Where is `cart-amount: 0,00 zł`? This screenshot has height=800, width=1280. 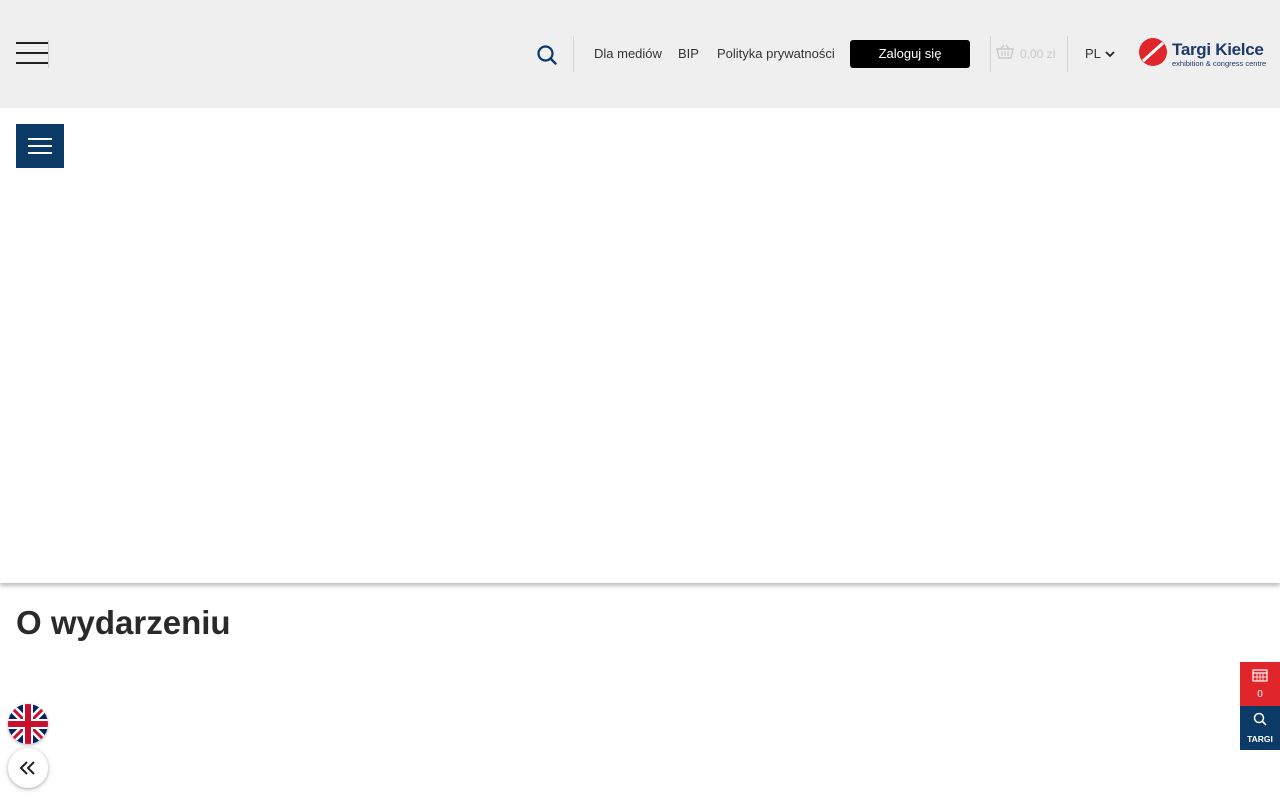
cart-amount: 0,00 zł is located at coordinates (1038, 54).